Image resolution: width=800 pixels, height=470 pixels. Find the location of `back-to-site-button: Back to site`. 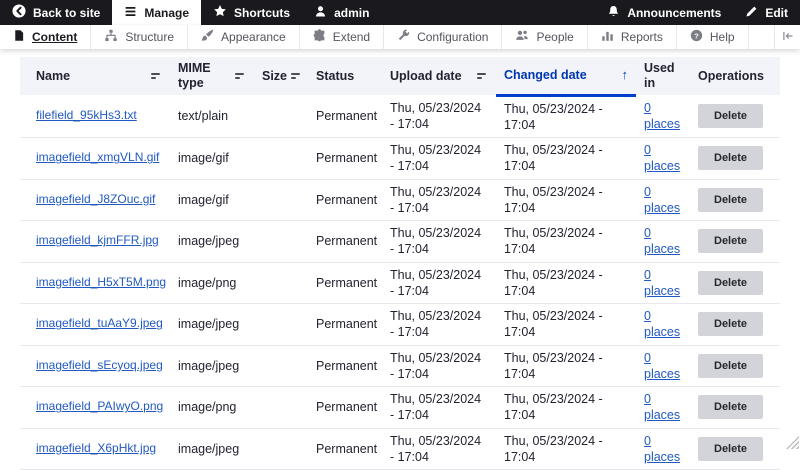

back-to-site-button: Back to site is located at coordinates (56, 12).